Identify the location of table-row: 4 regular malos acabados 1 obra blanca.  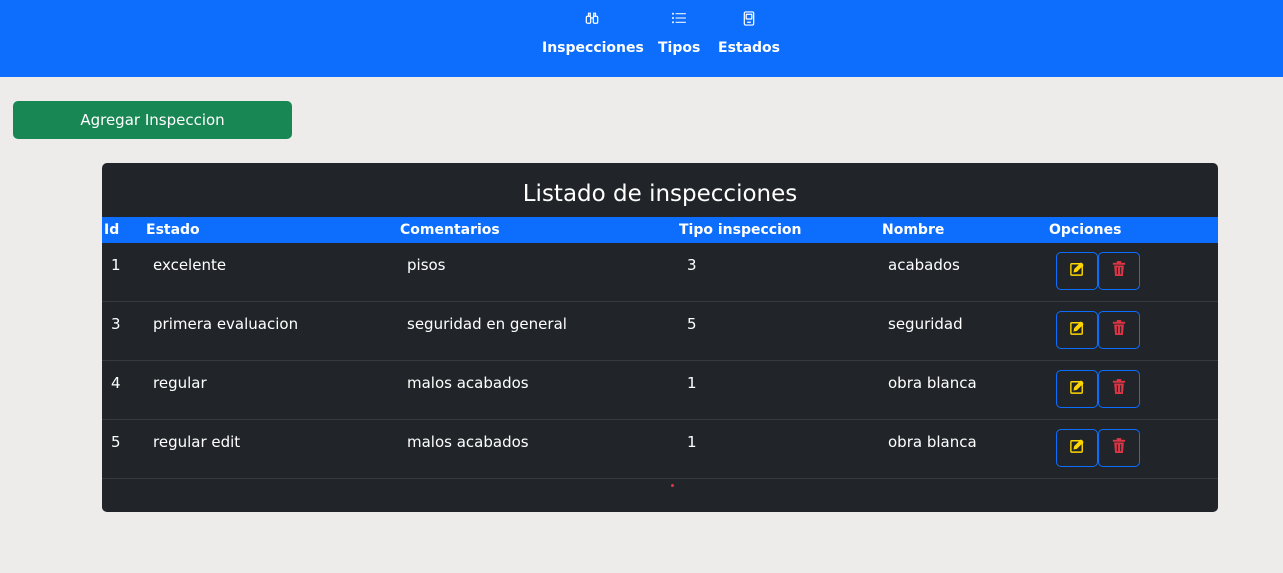
(660, 390).